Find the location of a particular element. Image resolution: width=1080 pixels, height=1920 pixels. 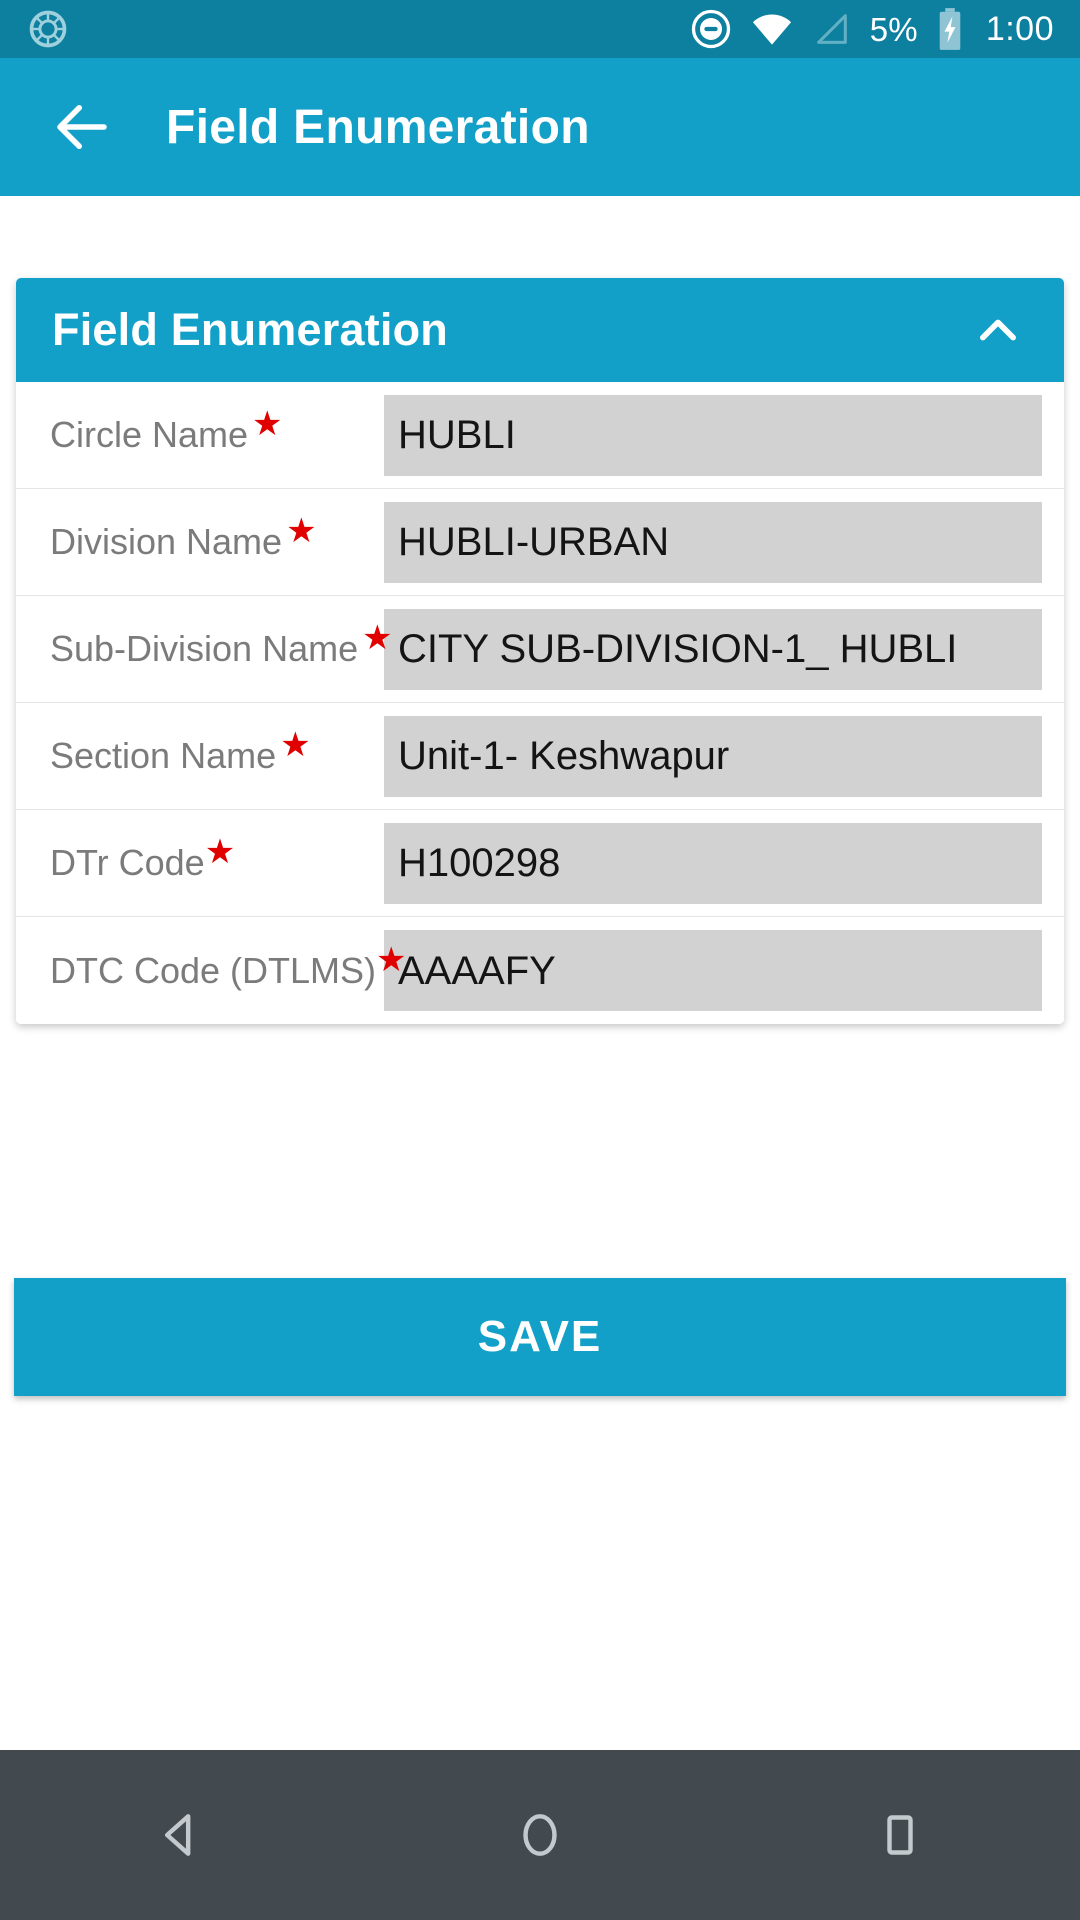

card-header: Field Enumeration is located at coordinates (540, 330).